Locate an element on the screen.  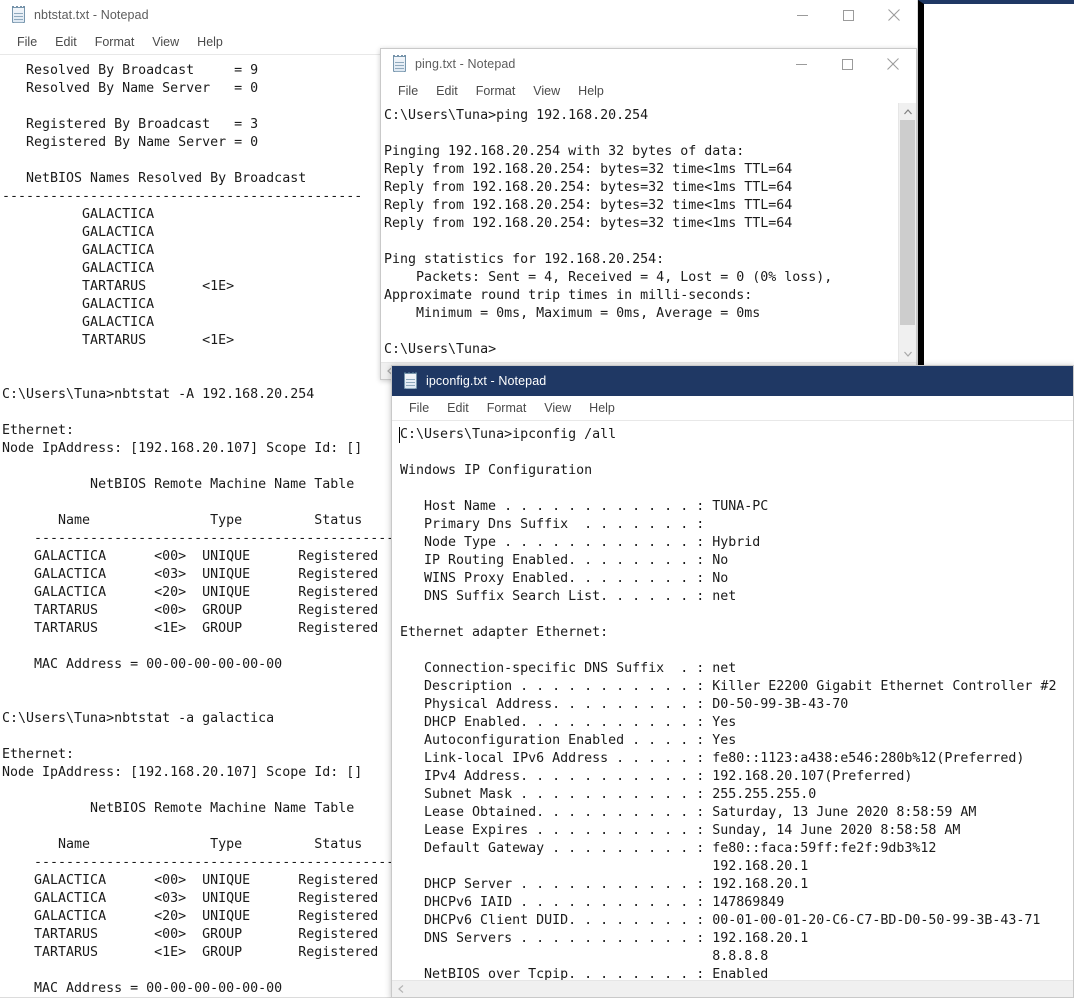
vertical-scrollbar-ping is located at coordinates (907, 232).